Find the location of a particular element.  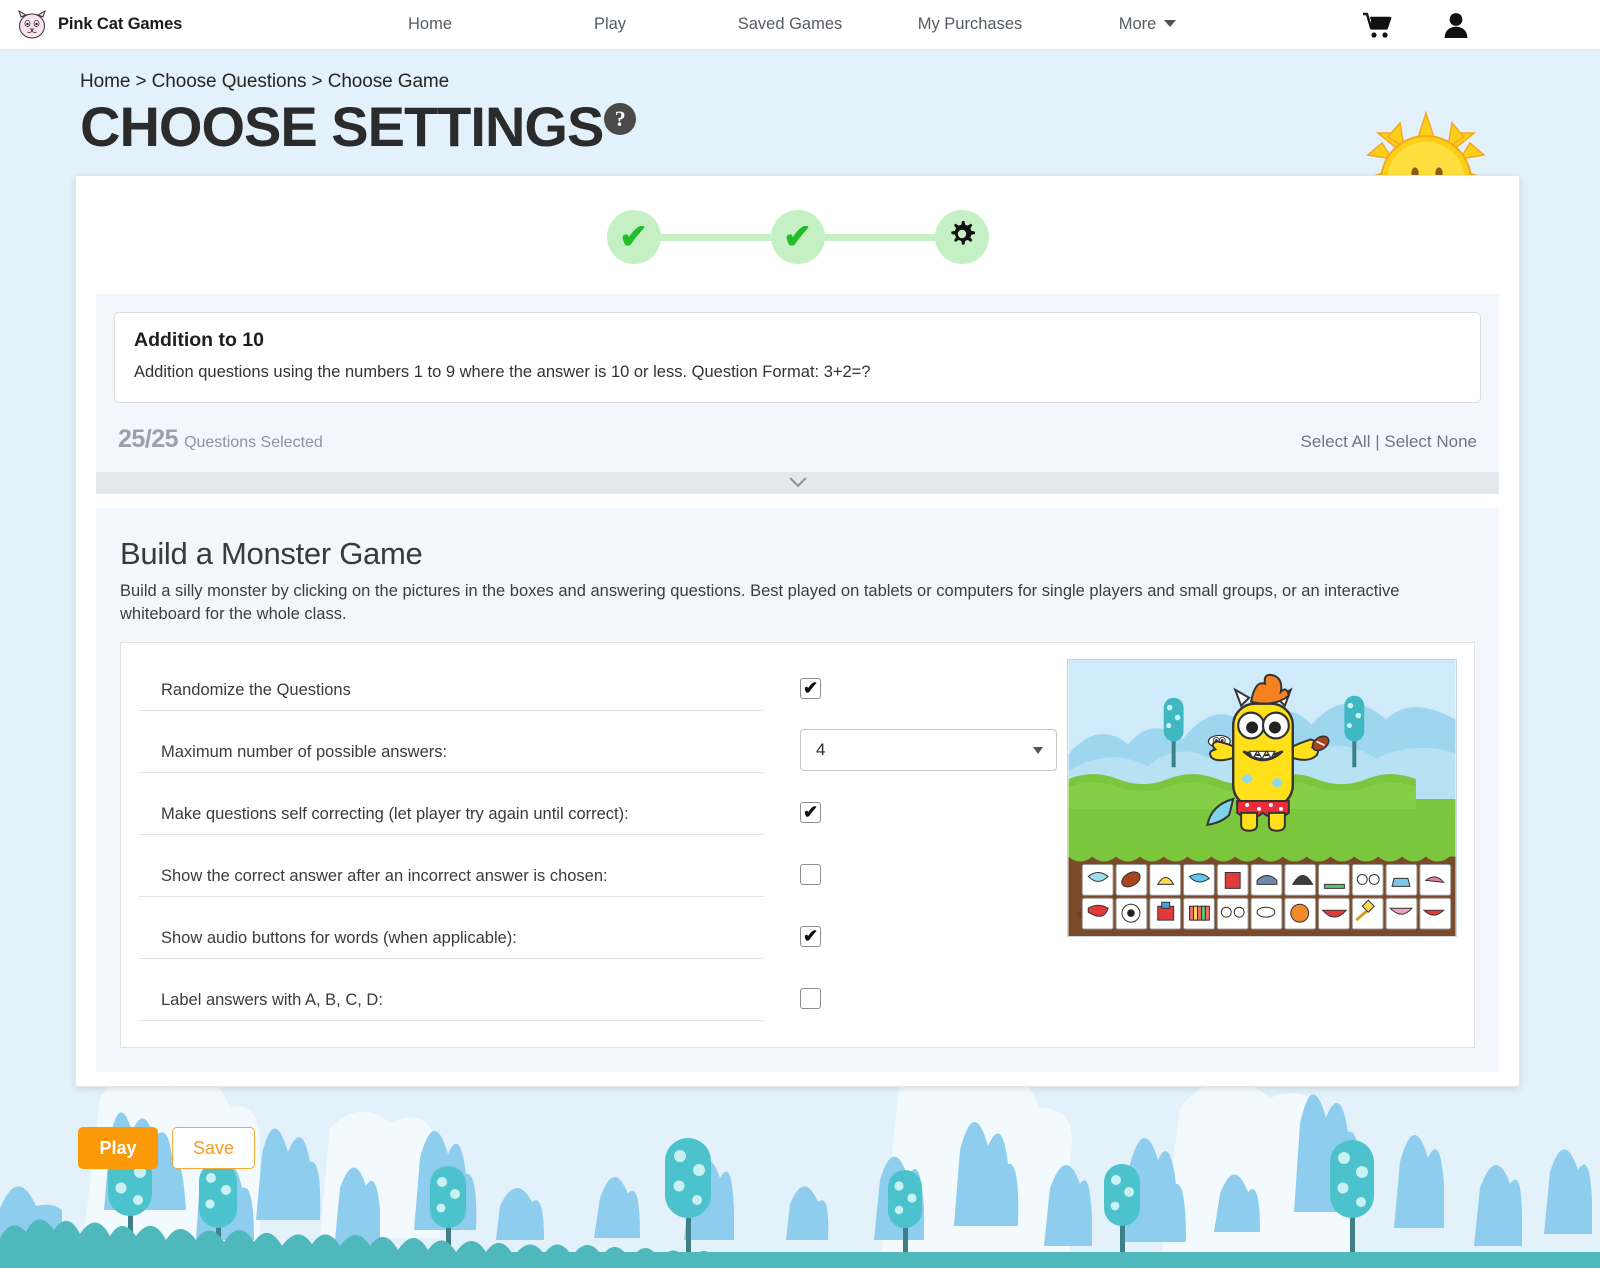

question-list-expander is located at coordinates (797, 482).